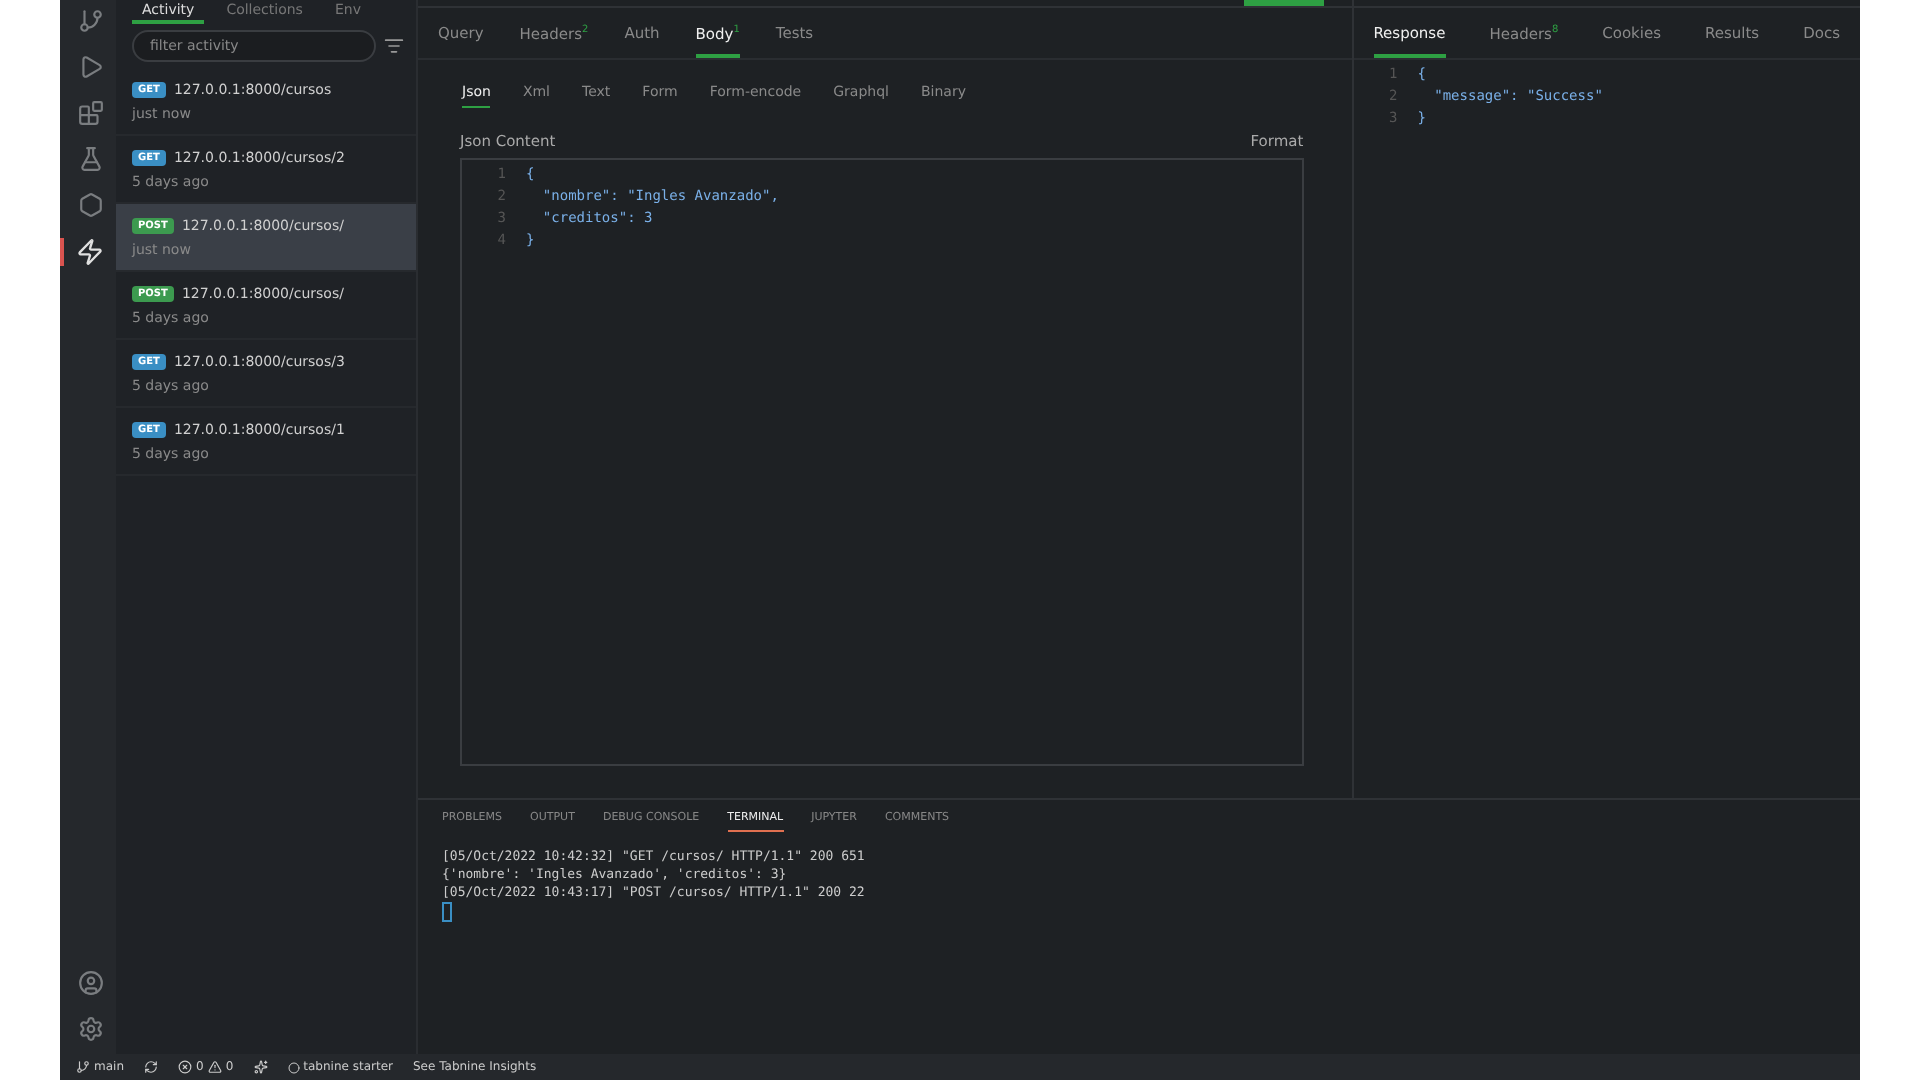  What do you see at coordinates (394, 46) in the screenshot?
I see `filter-icon` at bounding box center [394, 46].